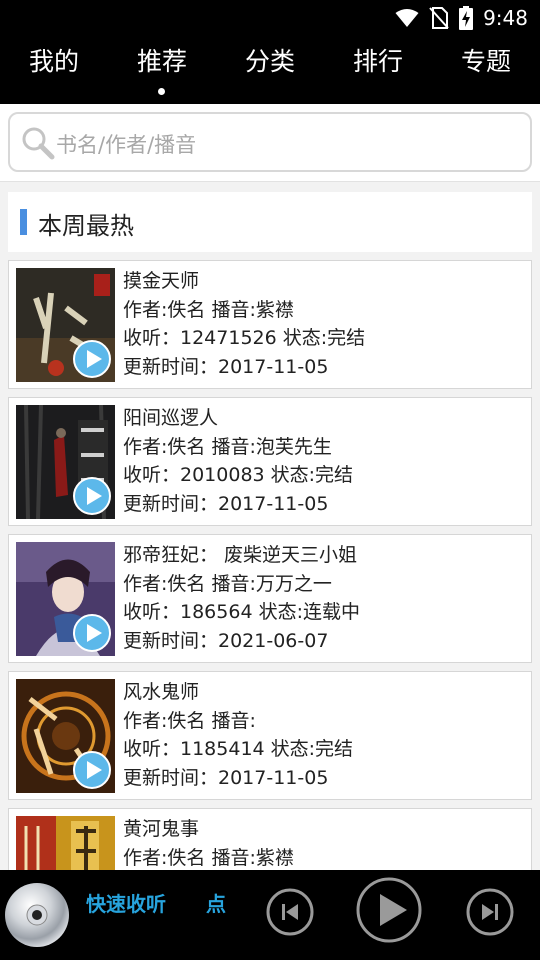  Describe the element at coordinates (238, 749) in the screenshot. I see `book-stats: 收听：1185414 状态:完结` at that location.